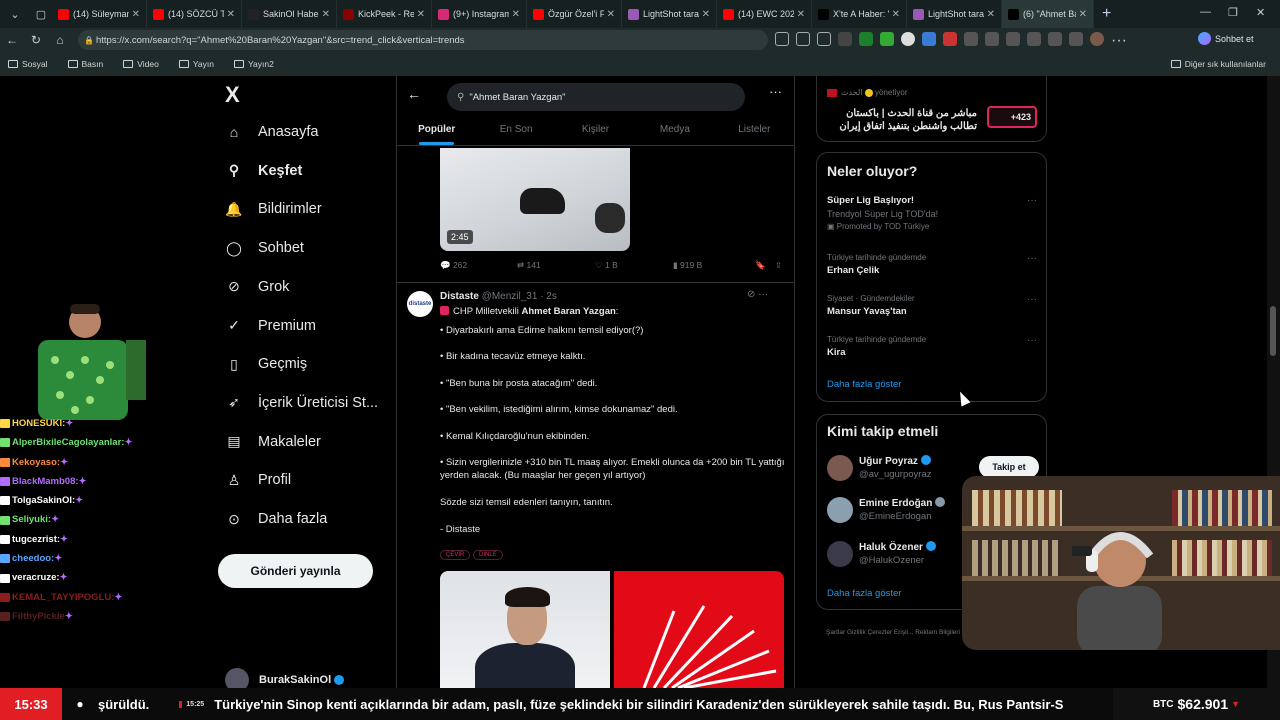 This screenshot has height=720, width=1280. What do you see at coordinates (1106, 14) in the screenshot?
I see `new-tab-button: +` at bounding box center [1106, 14].